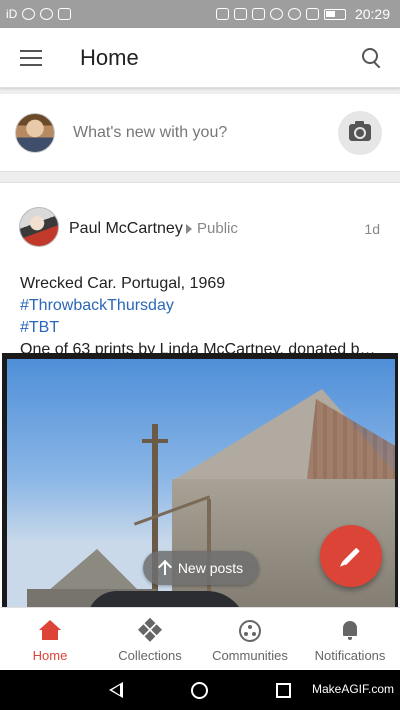 Image resolution: width=400 pixels, height=710 pixels. What do you see at coordinates (258, 14) in the screenshot?
I see `vibrate-icon` at bounding box center [258, 14].